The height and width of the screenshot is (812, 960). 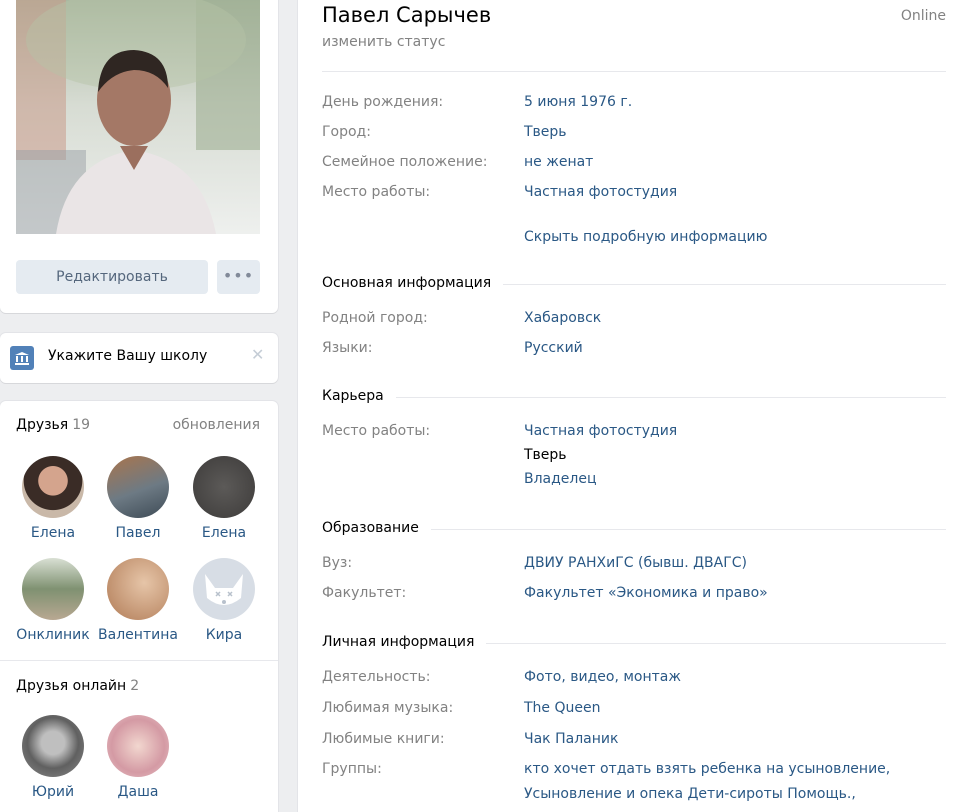 I want to click on info-label: Город:, so click(x=346, y=132).